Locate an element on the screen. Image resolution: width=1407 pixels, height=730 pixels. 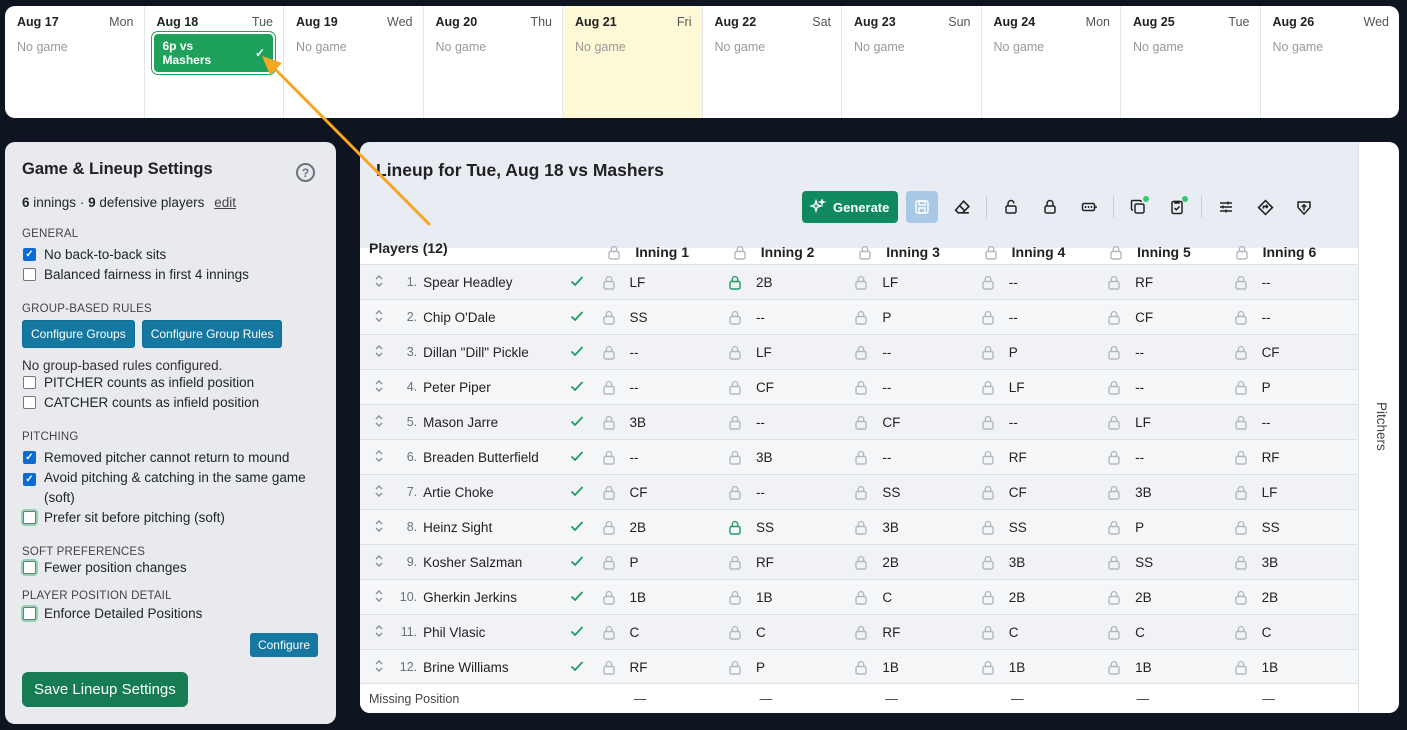
position-cell: CF is located at coordinates (1295, 352).